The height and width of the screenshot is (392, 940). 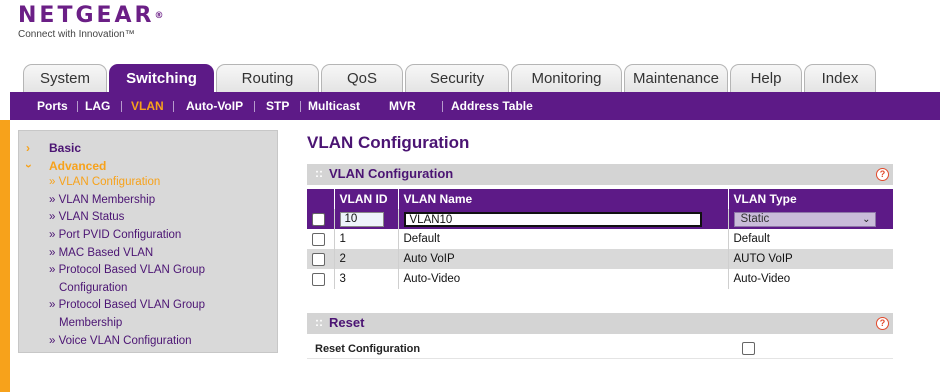 I want to click on reset-configuration-checkbox, so click(x=748, y=348).